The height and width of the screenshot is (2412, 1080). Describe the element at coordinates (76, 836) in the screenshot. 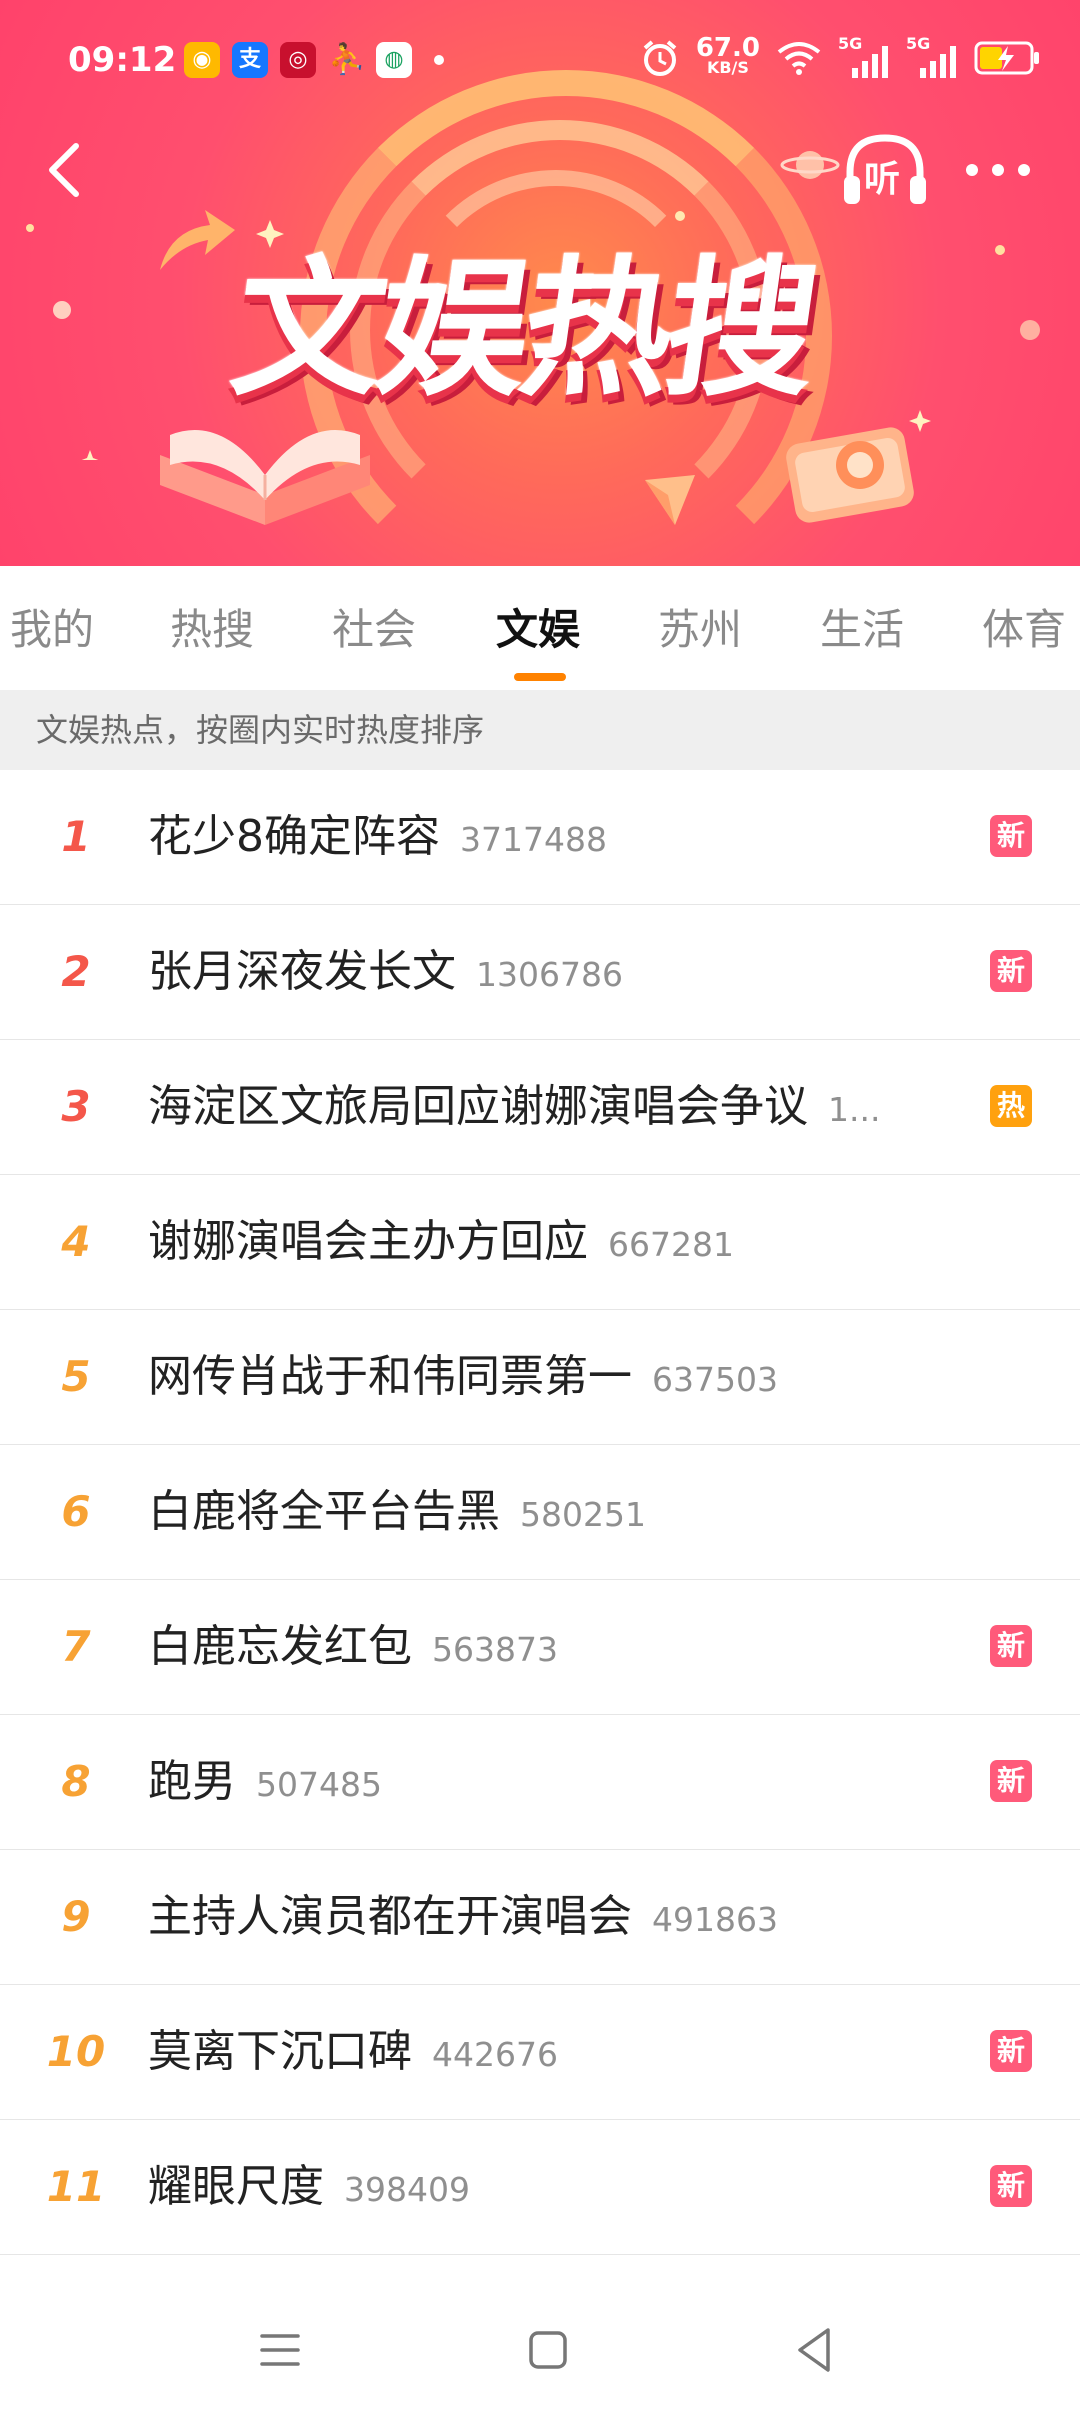

I see `rank-number: 1` at that location.